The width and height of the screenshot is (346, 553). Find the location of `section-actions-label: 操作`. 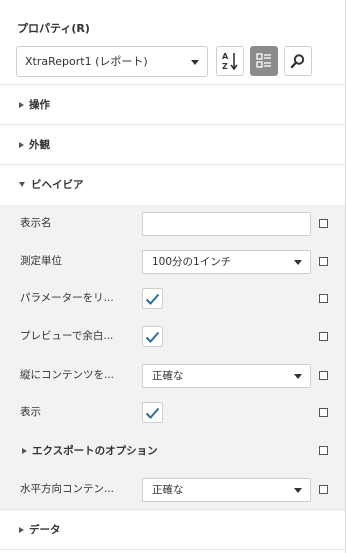

section-actions-label: 操作 is located at coordinates (39, 105).